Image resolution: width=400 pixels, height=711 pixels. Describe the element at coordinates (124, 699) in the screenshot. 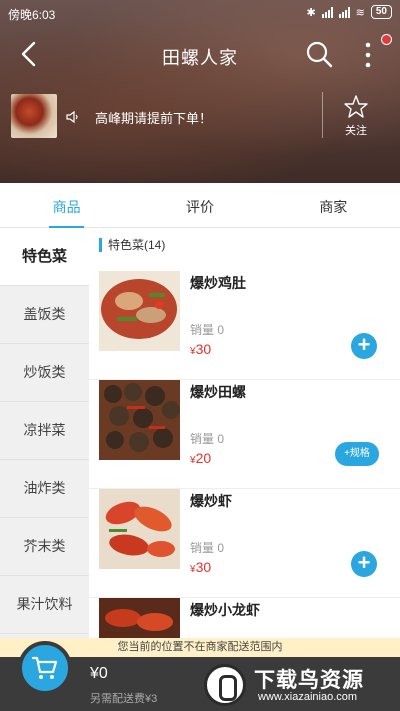

I see `delivery-fee: 另需配送费¥3` at that location.